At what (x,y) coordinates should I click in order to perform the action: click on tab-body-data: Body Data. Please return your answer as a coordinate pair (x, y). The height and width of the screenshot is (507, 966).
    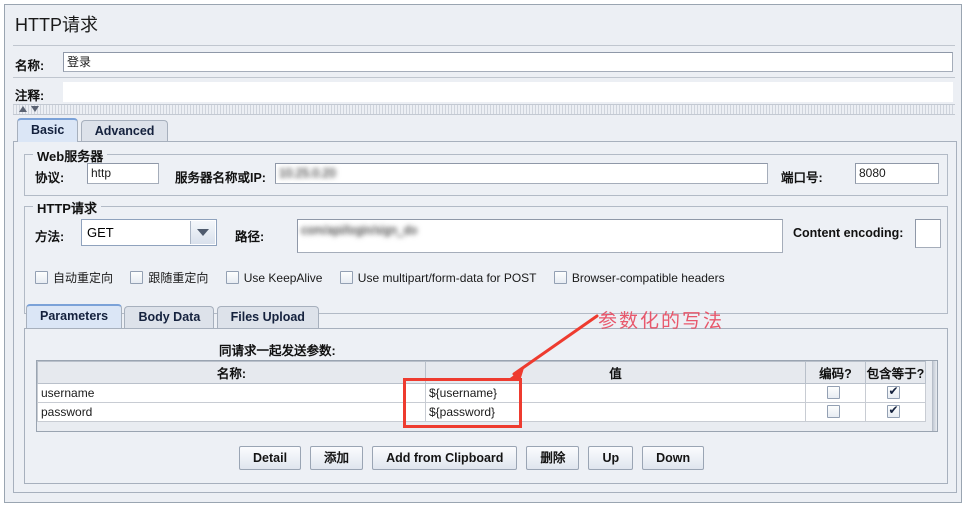
    Looking at the image, I should click on (169, 317).